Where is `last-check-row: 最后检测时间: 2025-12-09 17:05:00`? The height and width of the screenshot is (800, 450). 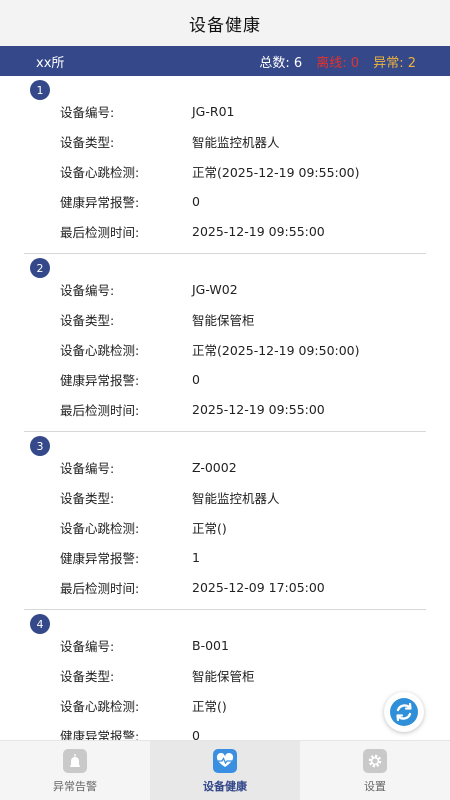
last-check-row: 最后检测时间: 2025-12-09 17:05:00 is located at coordinates (225, 587).